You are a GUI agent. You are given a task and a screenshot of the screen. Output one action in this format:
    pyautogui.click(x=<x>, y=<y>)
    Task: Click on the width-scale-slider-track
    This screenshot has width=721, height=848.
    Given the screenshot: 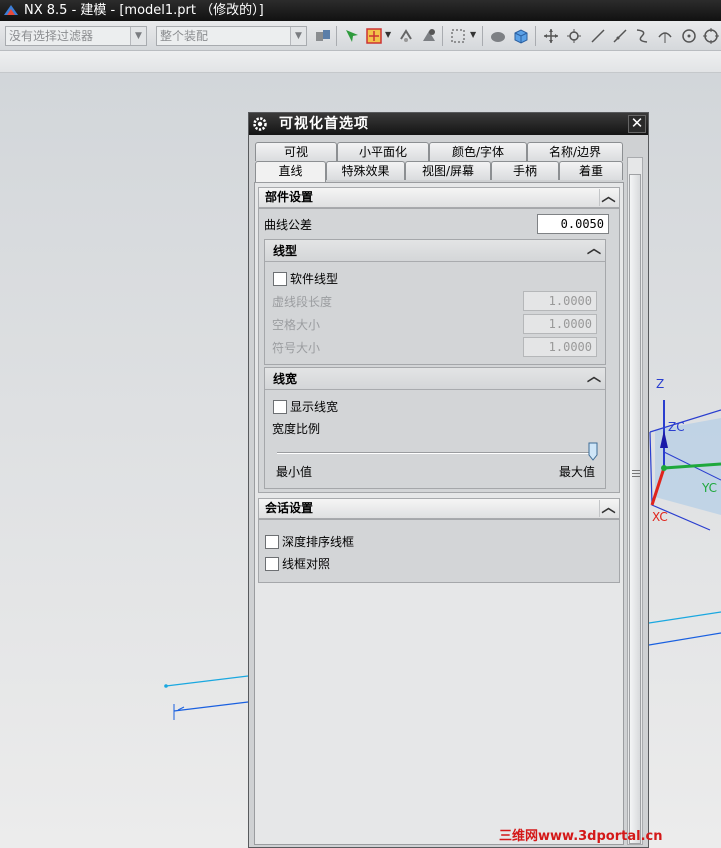 What is the action you would take?
    pyautogui.click(x=435, y=453)
    